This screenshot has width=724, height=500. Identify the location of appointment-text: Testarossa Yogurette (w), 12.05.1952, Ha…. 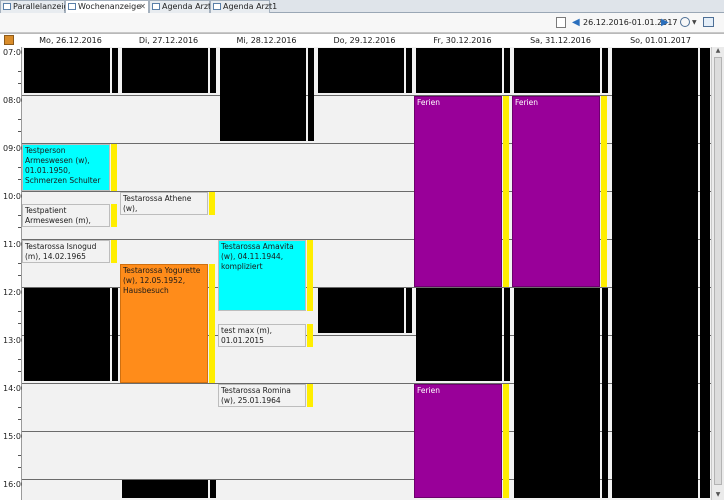
(162, 280).